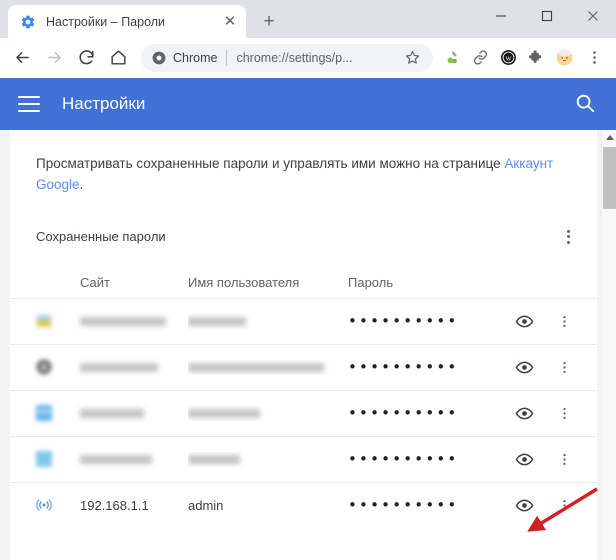 The height and width of the screenshot is (560, 616). Describe the element at coordinates (106, 21) in the screenshot. I see `tab-title: Настройки – Пароли` at that location.